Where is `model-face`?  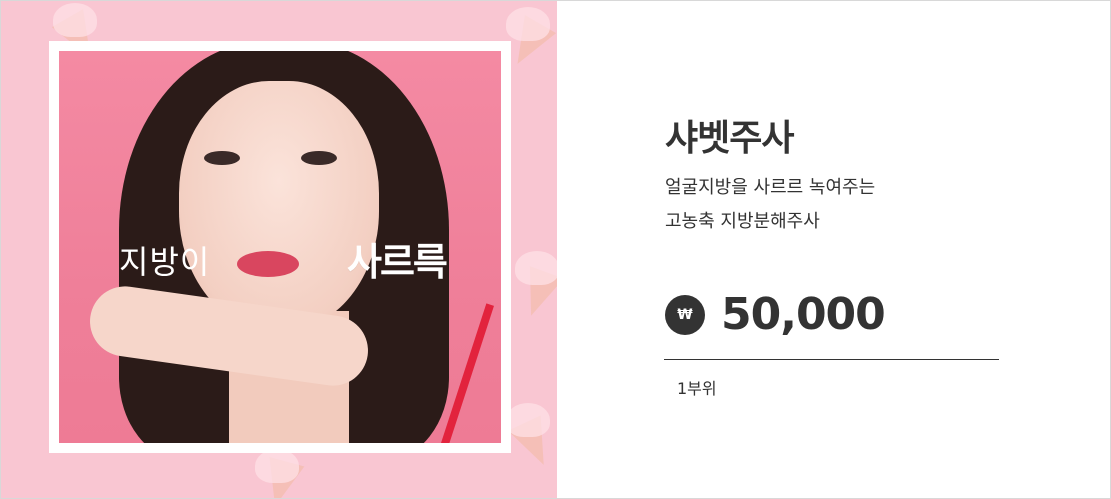 model-face is located at coordinates (279, 206).